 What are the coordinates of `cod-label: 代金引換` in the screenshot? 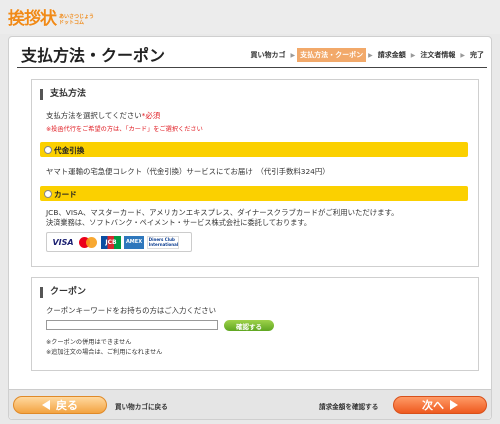 It's located at (69, 150).